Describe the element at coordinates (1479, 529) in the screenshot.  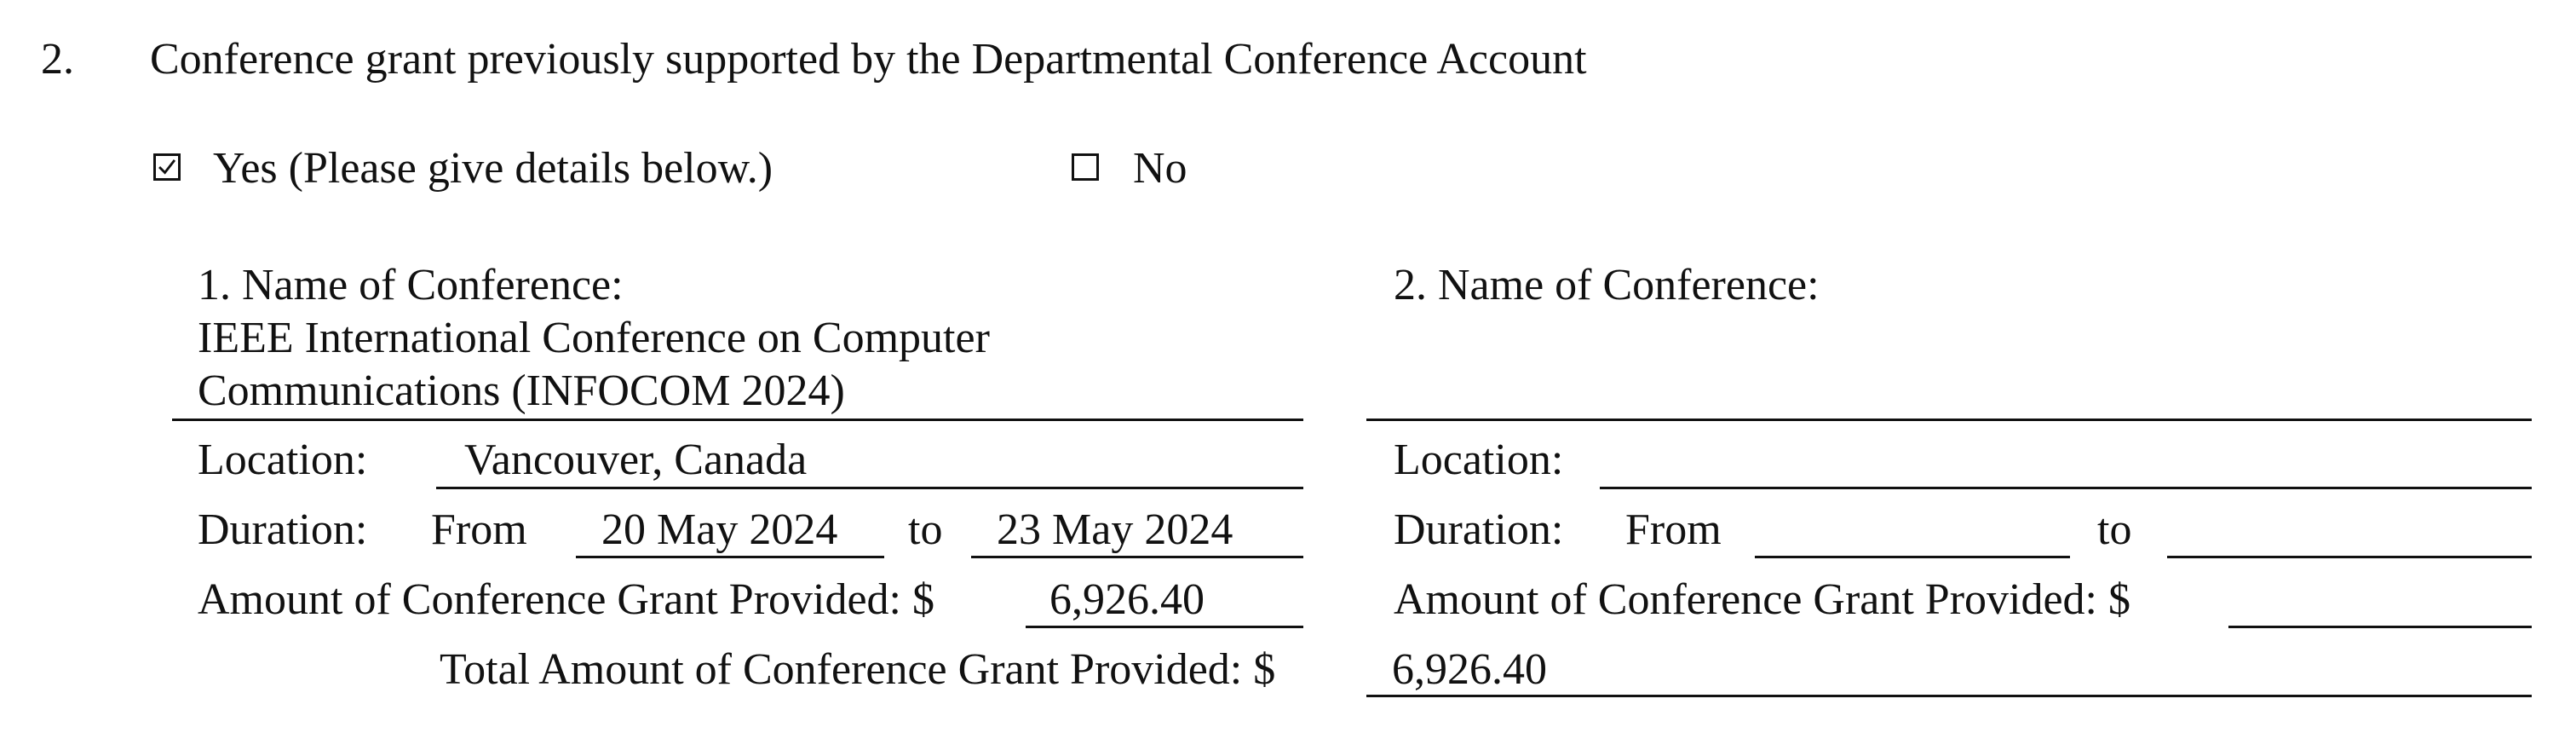
I see `conference2-duration-label: Duration:` at that location.